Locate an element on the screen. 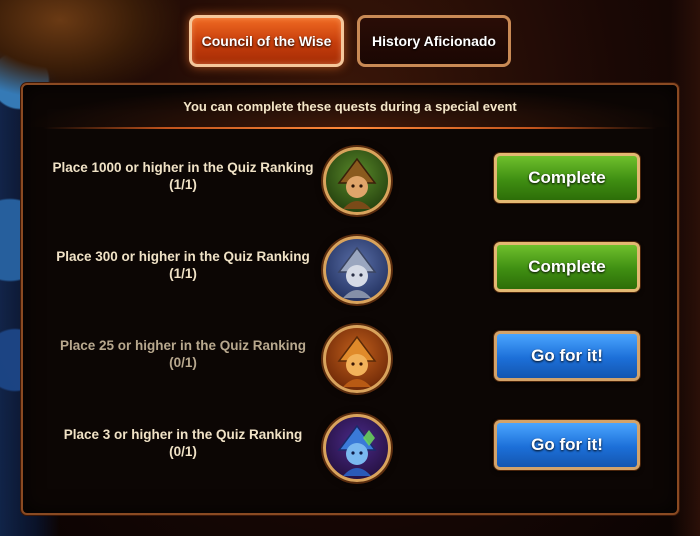 The width and height of the screenshot is (700, 536). tab-history-aficionado: History Aficionado is located at coordinates (434, 41).